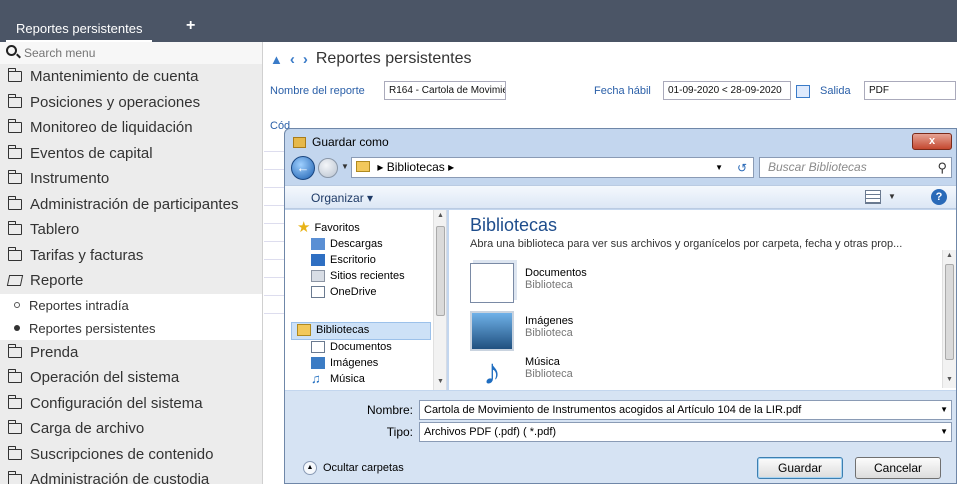  Describe the element at coordinates (303, 168) in the screenshot. I see `back-button: ←` at that location.